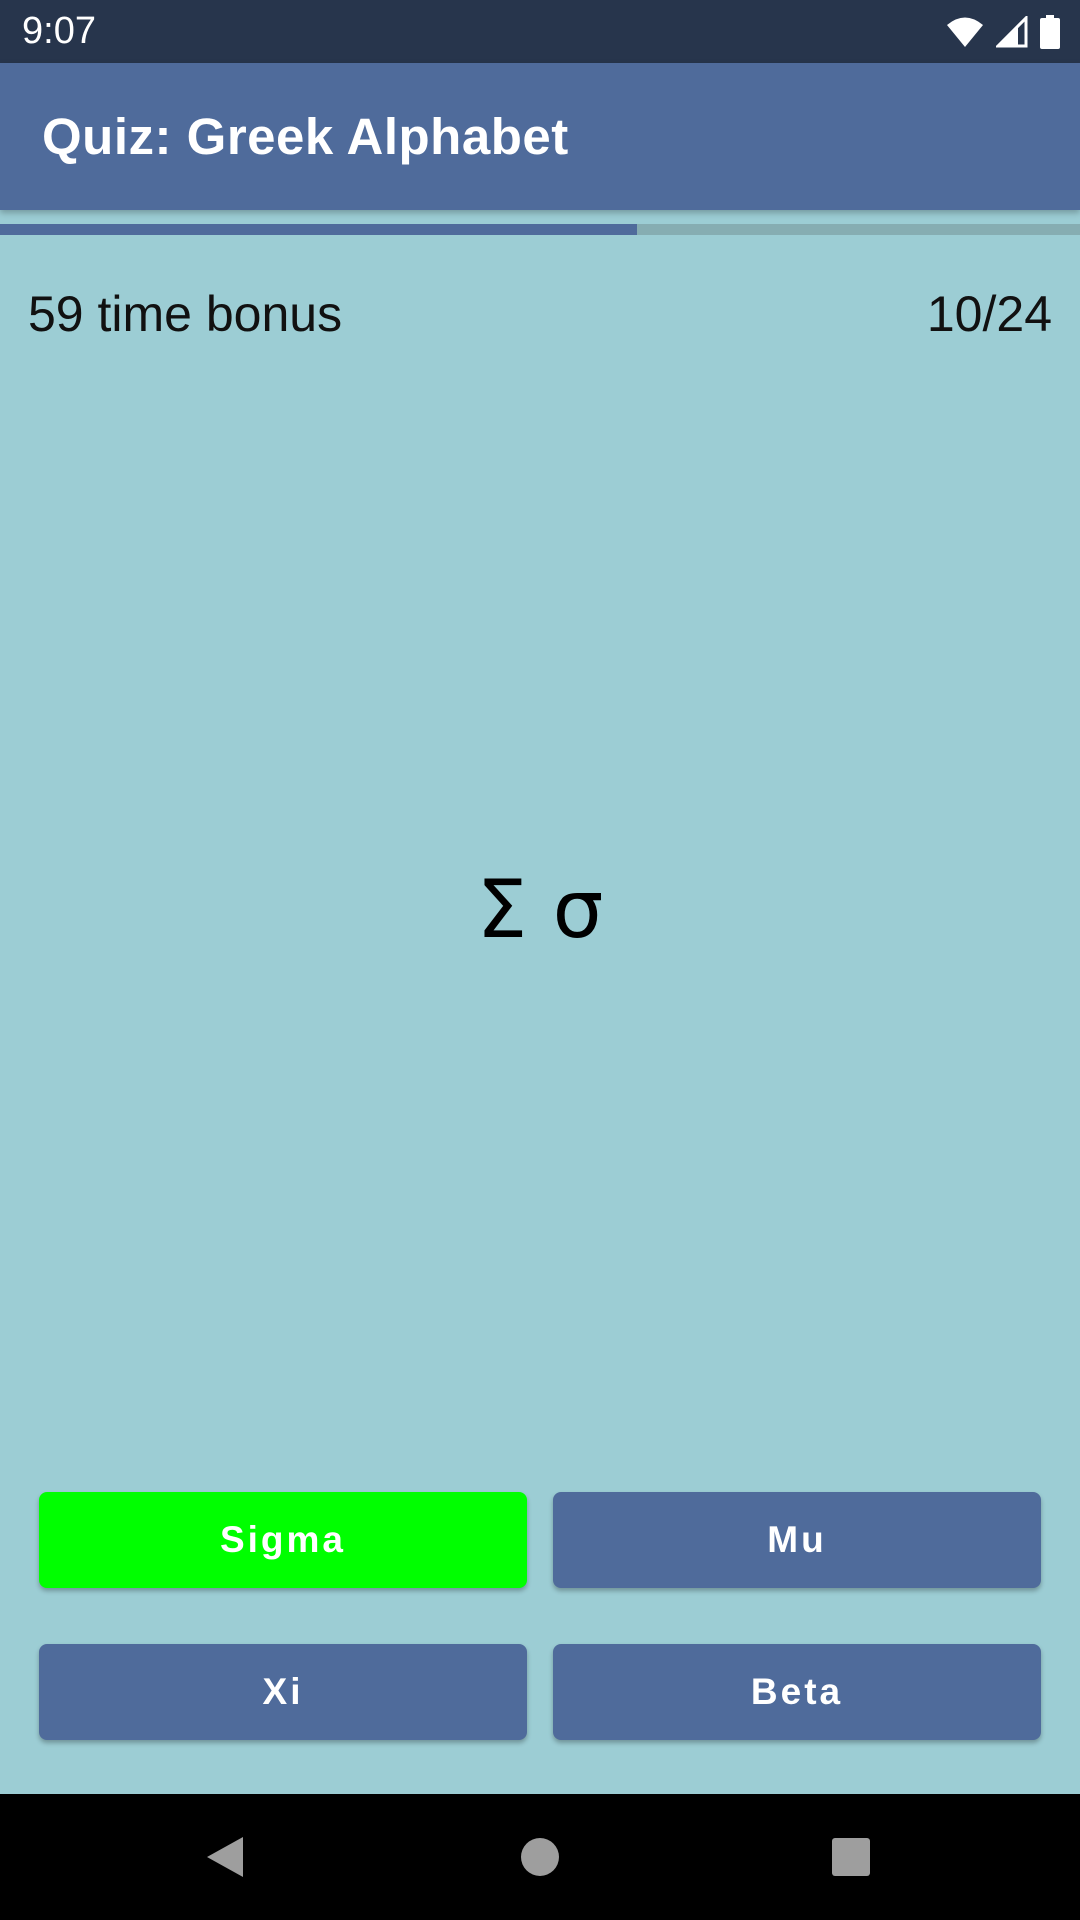 Image resolution: width=1080 pixels, height=1920 pixels. I want to click on recents-icon, so click(851, 1857).